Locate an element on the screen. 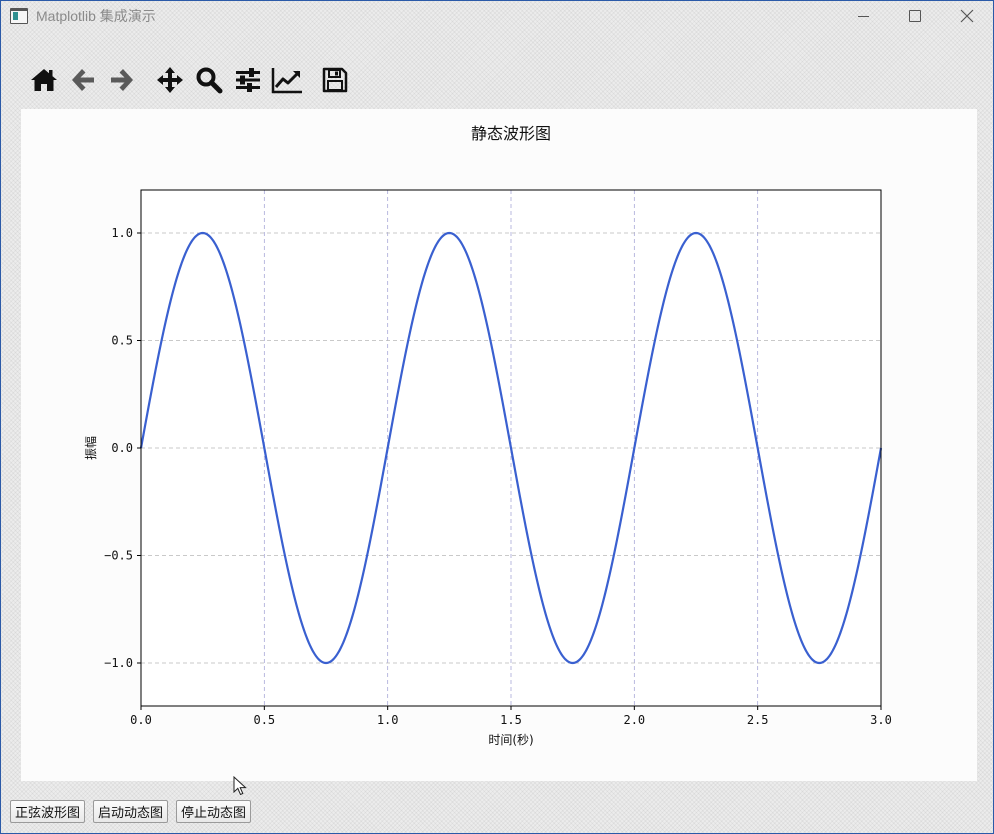  bottom-button-bar: 正弦波形图 启动动态图 停止动态图 is located at coordinates (134, 811).